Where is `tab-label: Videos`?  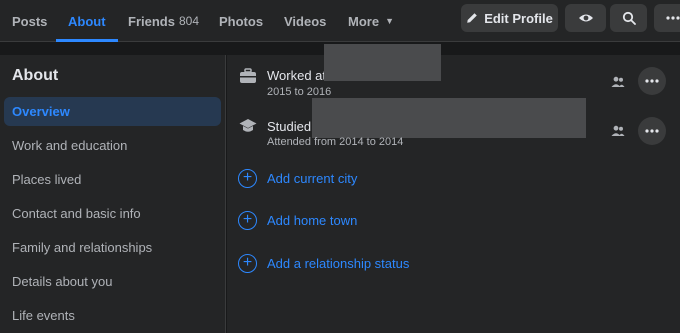
tab-label: Videos is located at coordinates (305, 21).